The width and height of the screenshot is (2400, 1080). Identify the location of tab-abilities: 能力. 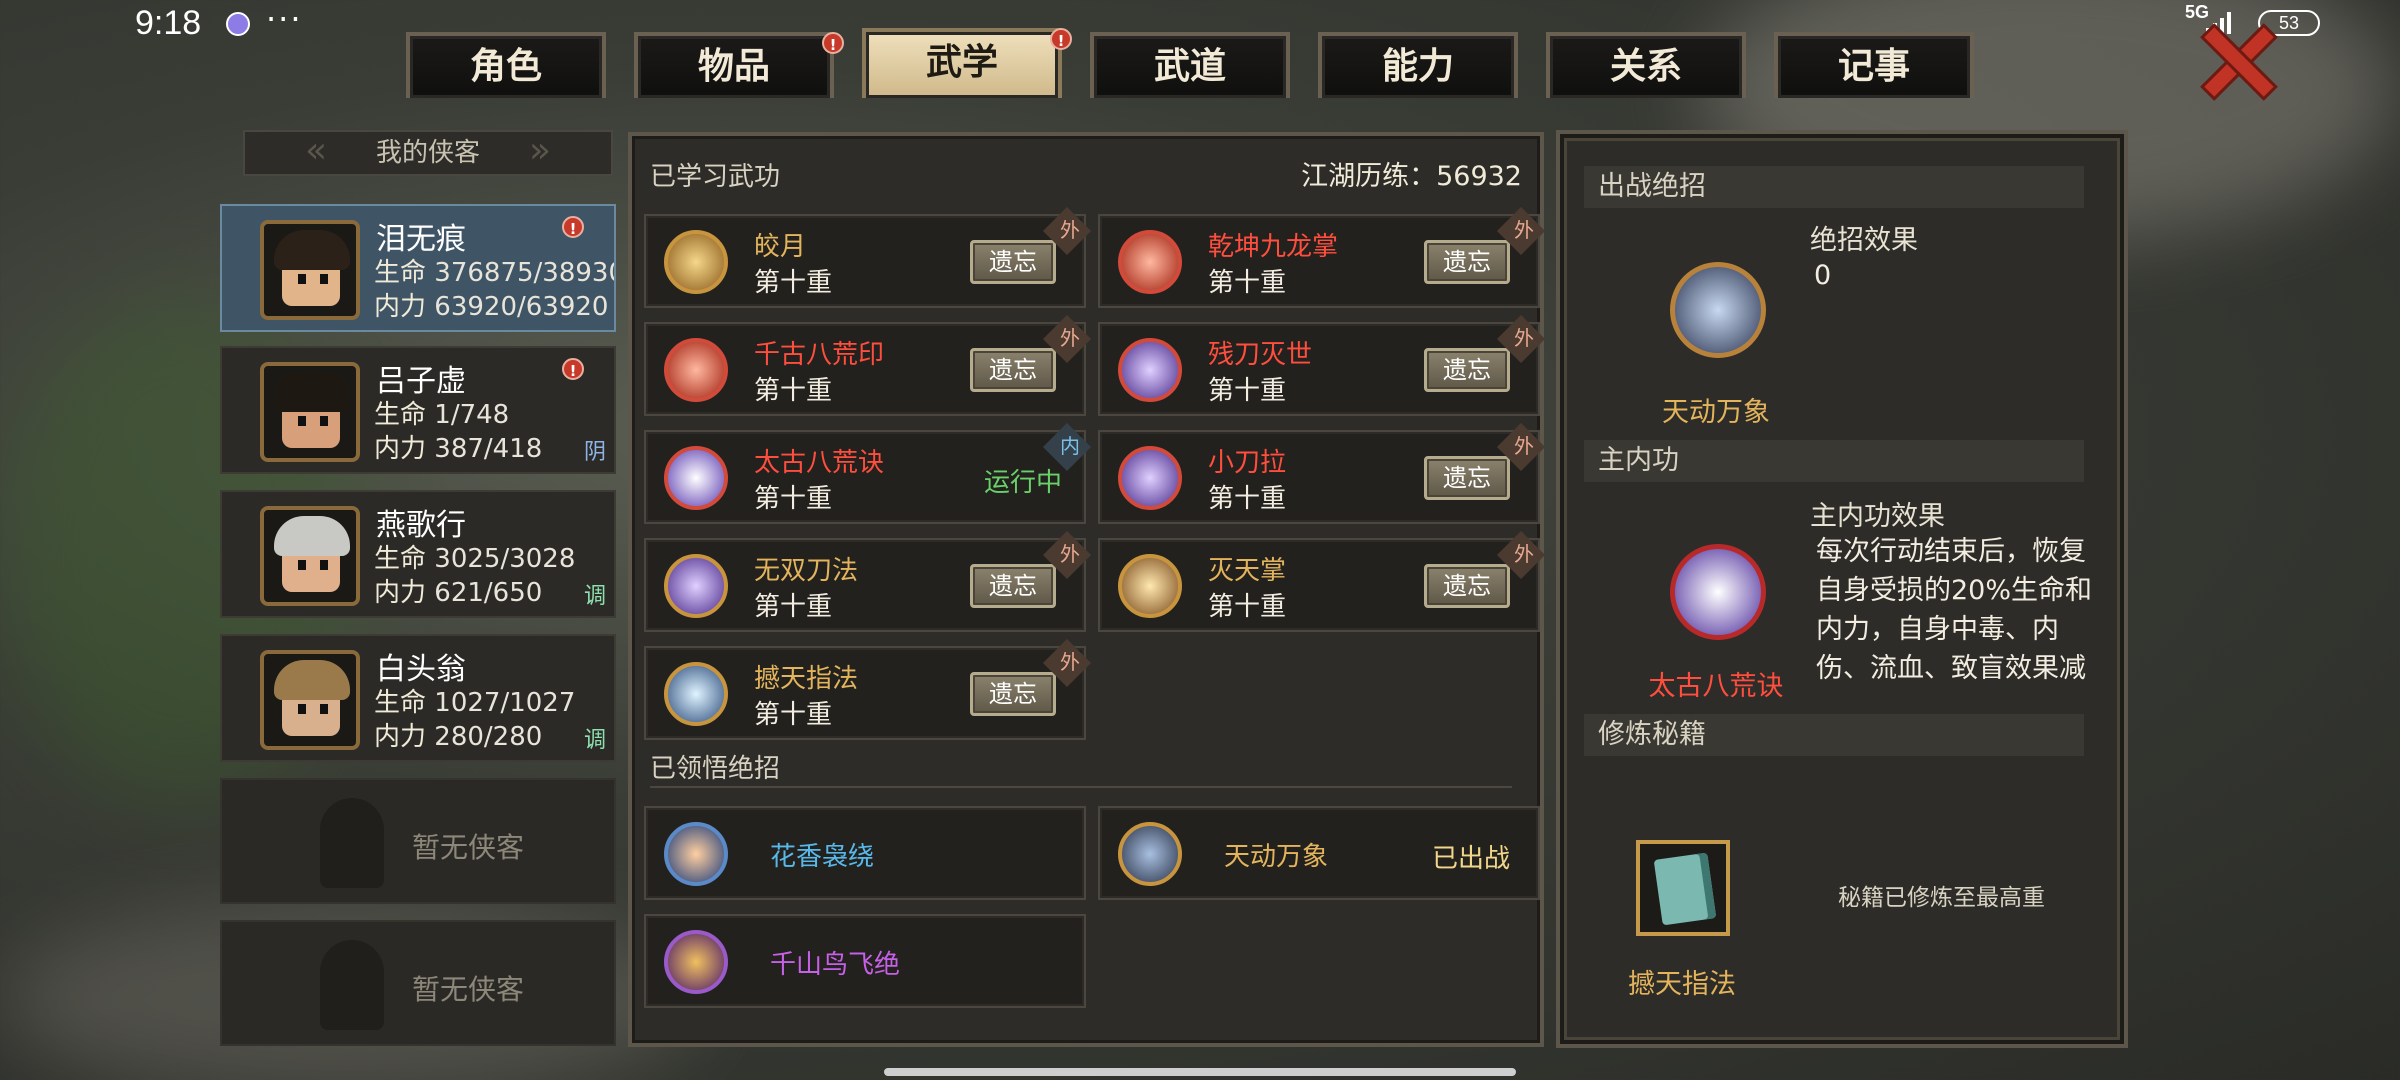
(1418, 65).